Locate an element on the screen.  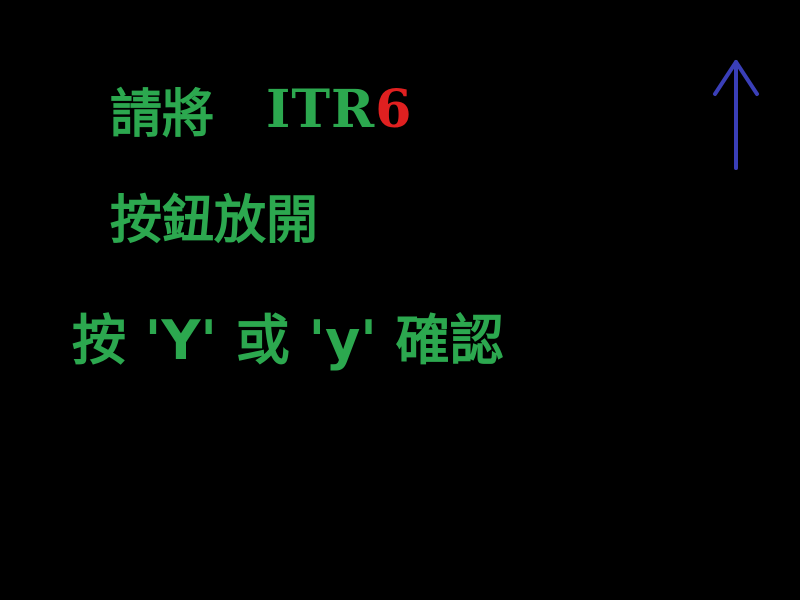
release-button-text: 按鈕放開 is located at coordinates (214, 220).